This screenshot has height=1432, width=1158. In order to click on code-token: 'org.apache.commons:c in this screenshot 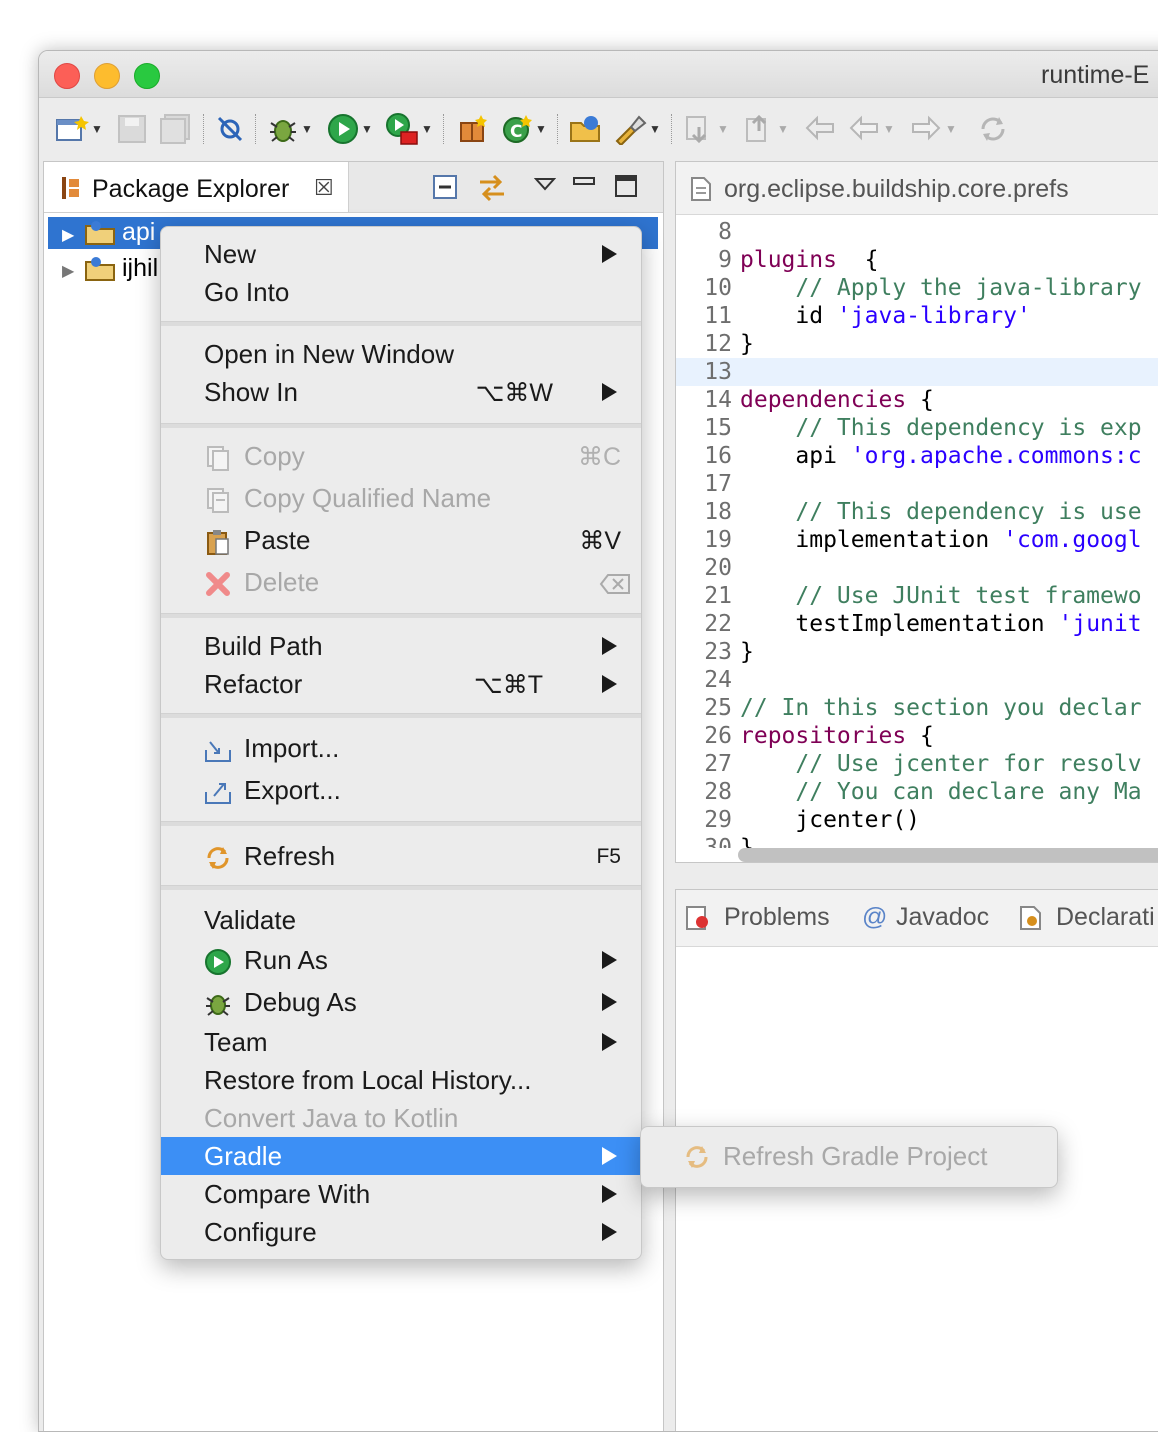, I will do `click(996, 456)`.